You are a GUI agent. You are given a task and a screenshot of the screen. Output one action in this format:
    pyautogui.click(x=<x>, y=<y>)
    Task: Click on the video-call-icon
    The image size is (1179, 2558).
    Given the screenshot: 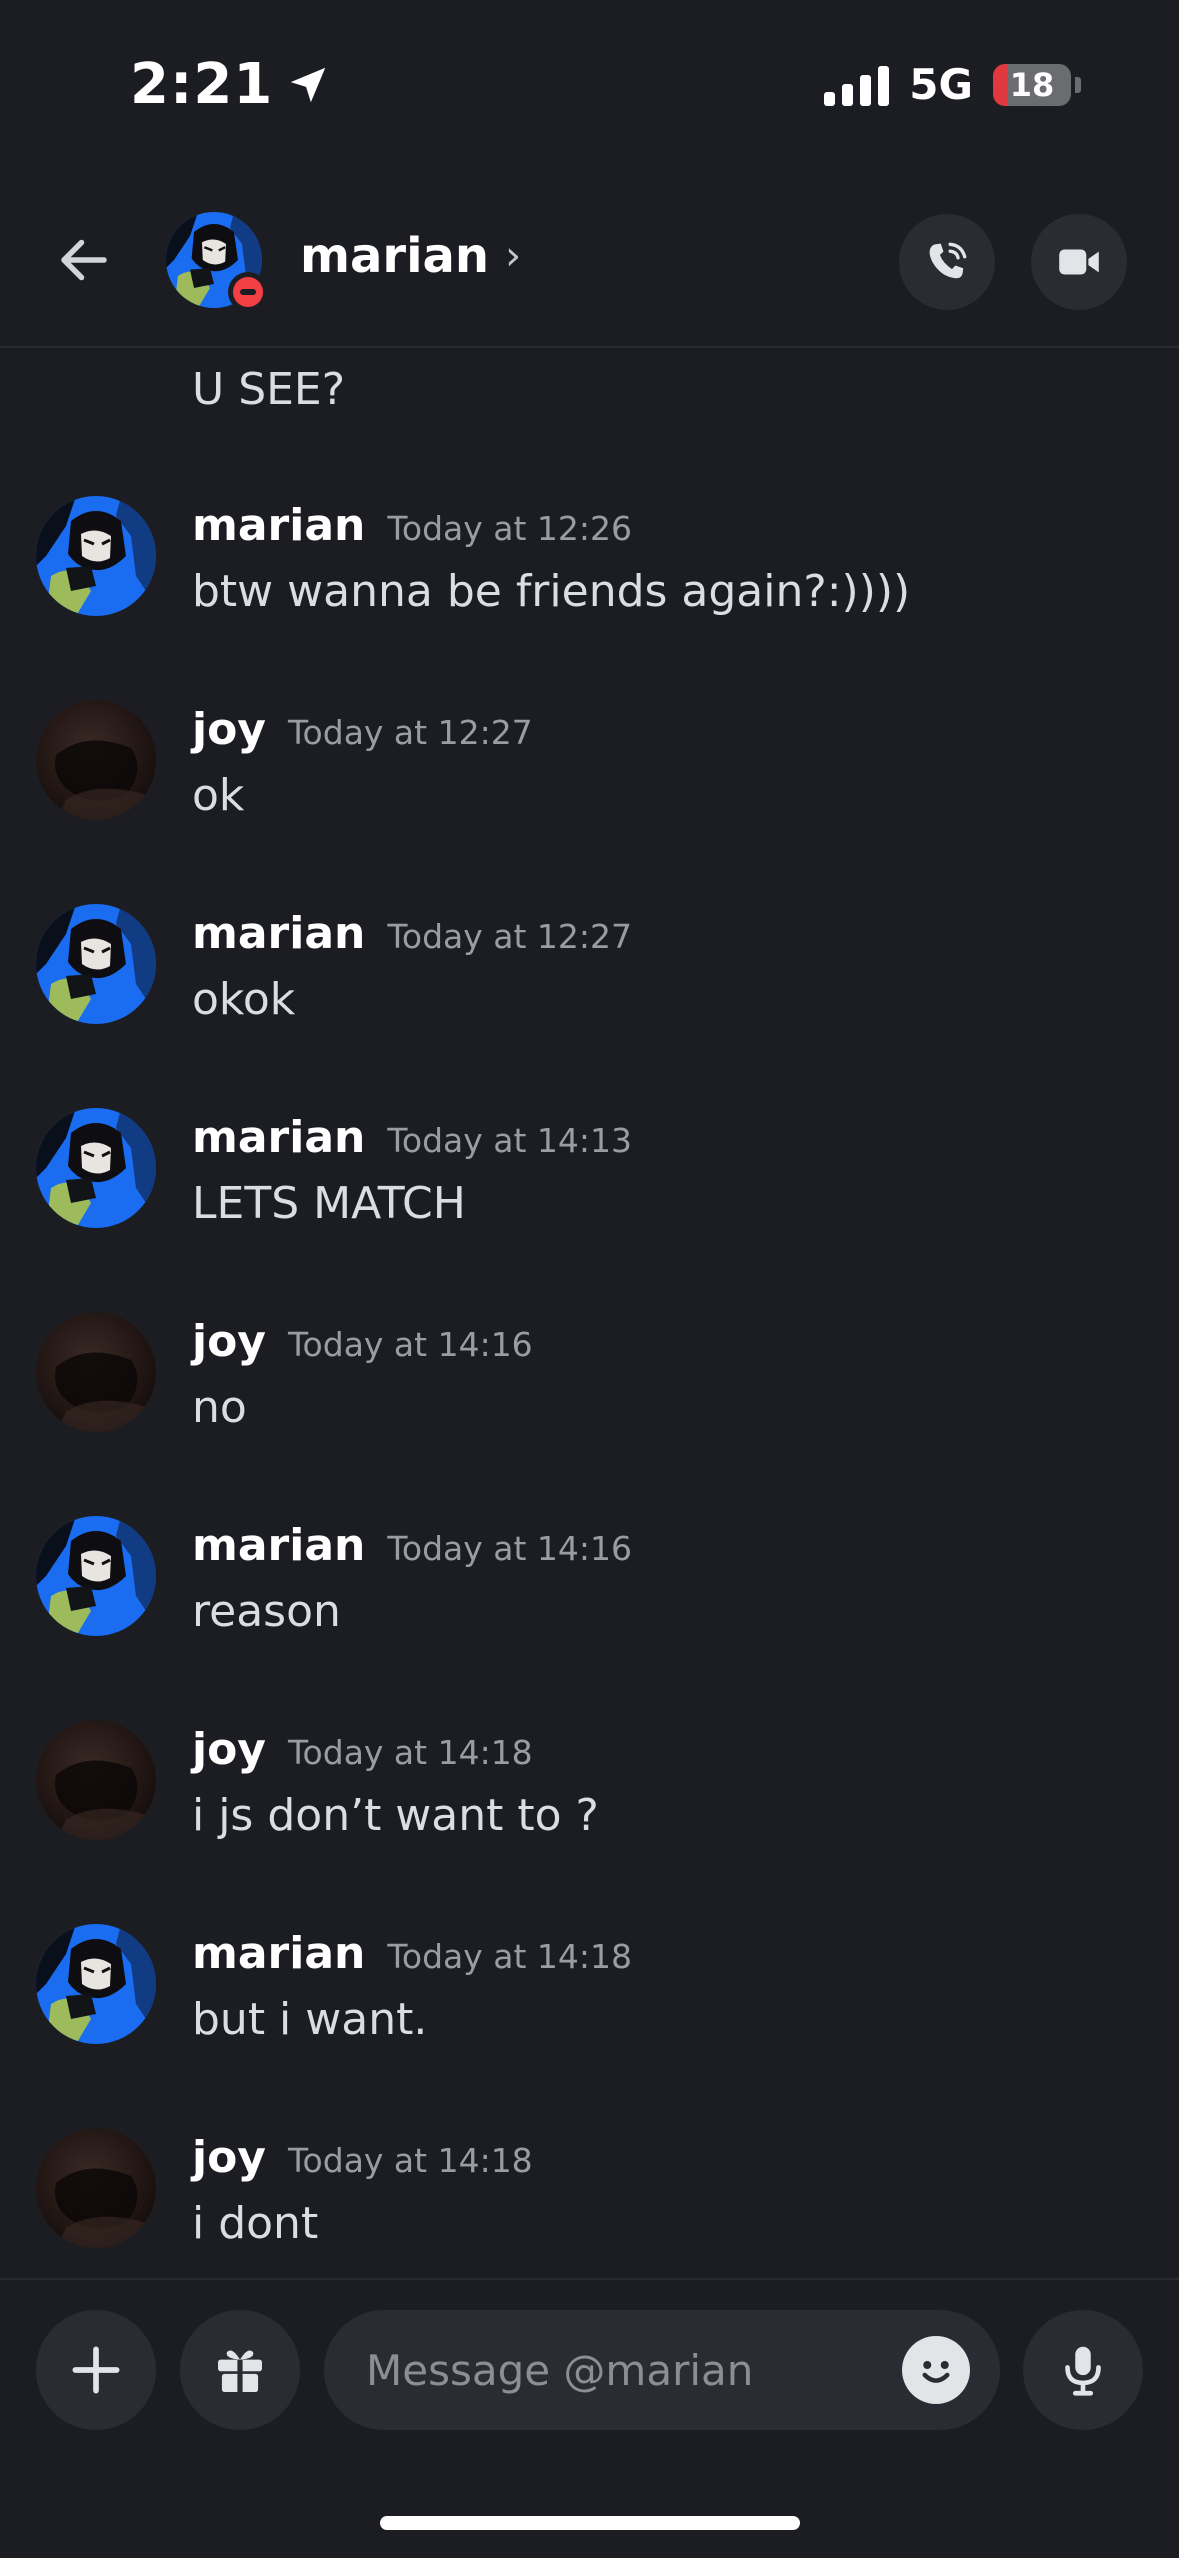 What is the action you would take?
    pyautogui.click(x=1079, y=262)
    